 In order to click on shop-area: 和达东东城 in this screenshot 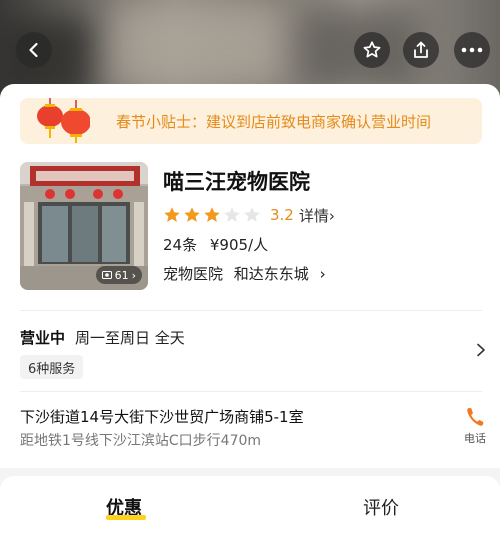, I will do `click(271, 274)`.